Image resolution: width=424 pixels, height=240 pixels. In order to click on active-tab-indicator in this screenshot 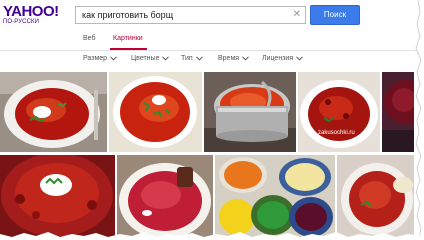, I will do `click(128, 49)`.